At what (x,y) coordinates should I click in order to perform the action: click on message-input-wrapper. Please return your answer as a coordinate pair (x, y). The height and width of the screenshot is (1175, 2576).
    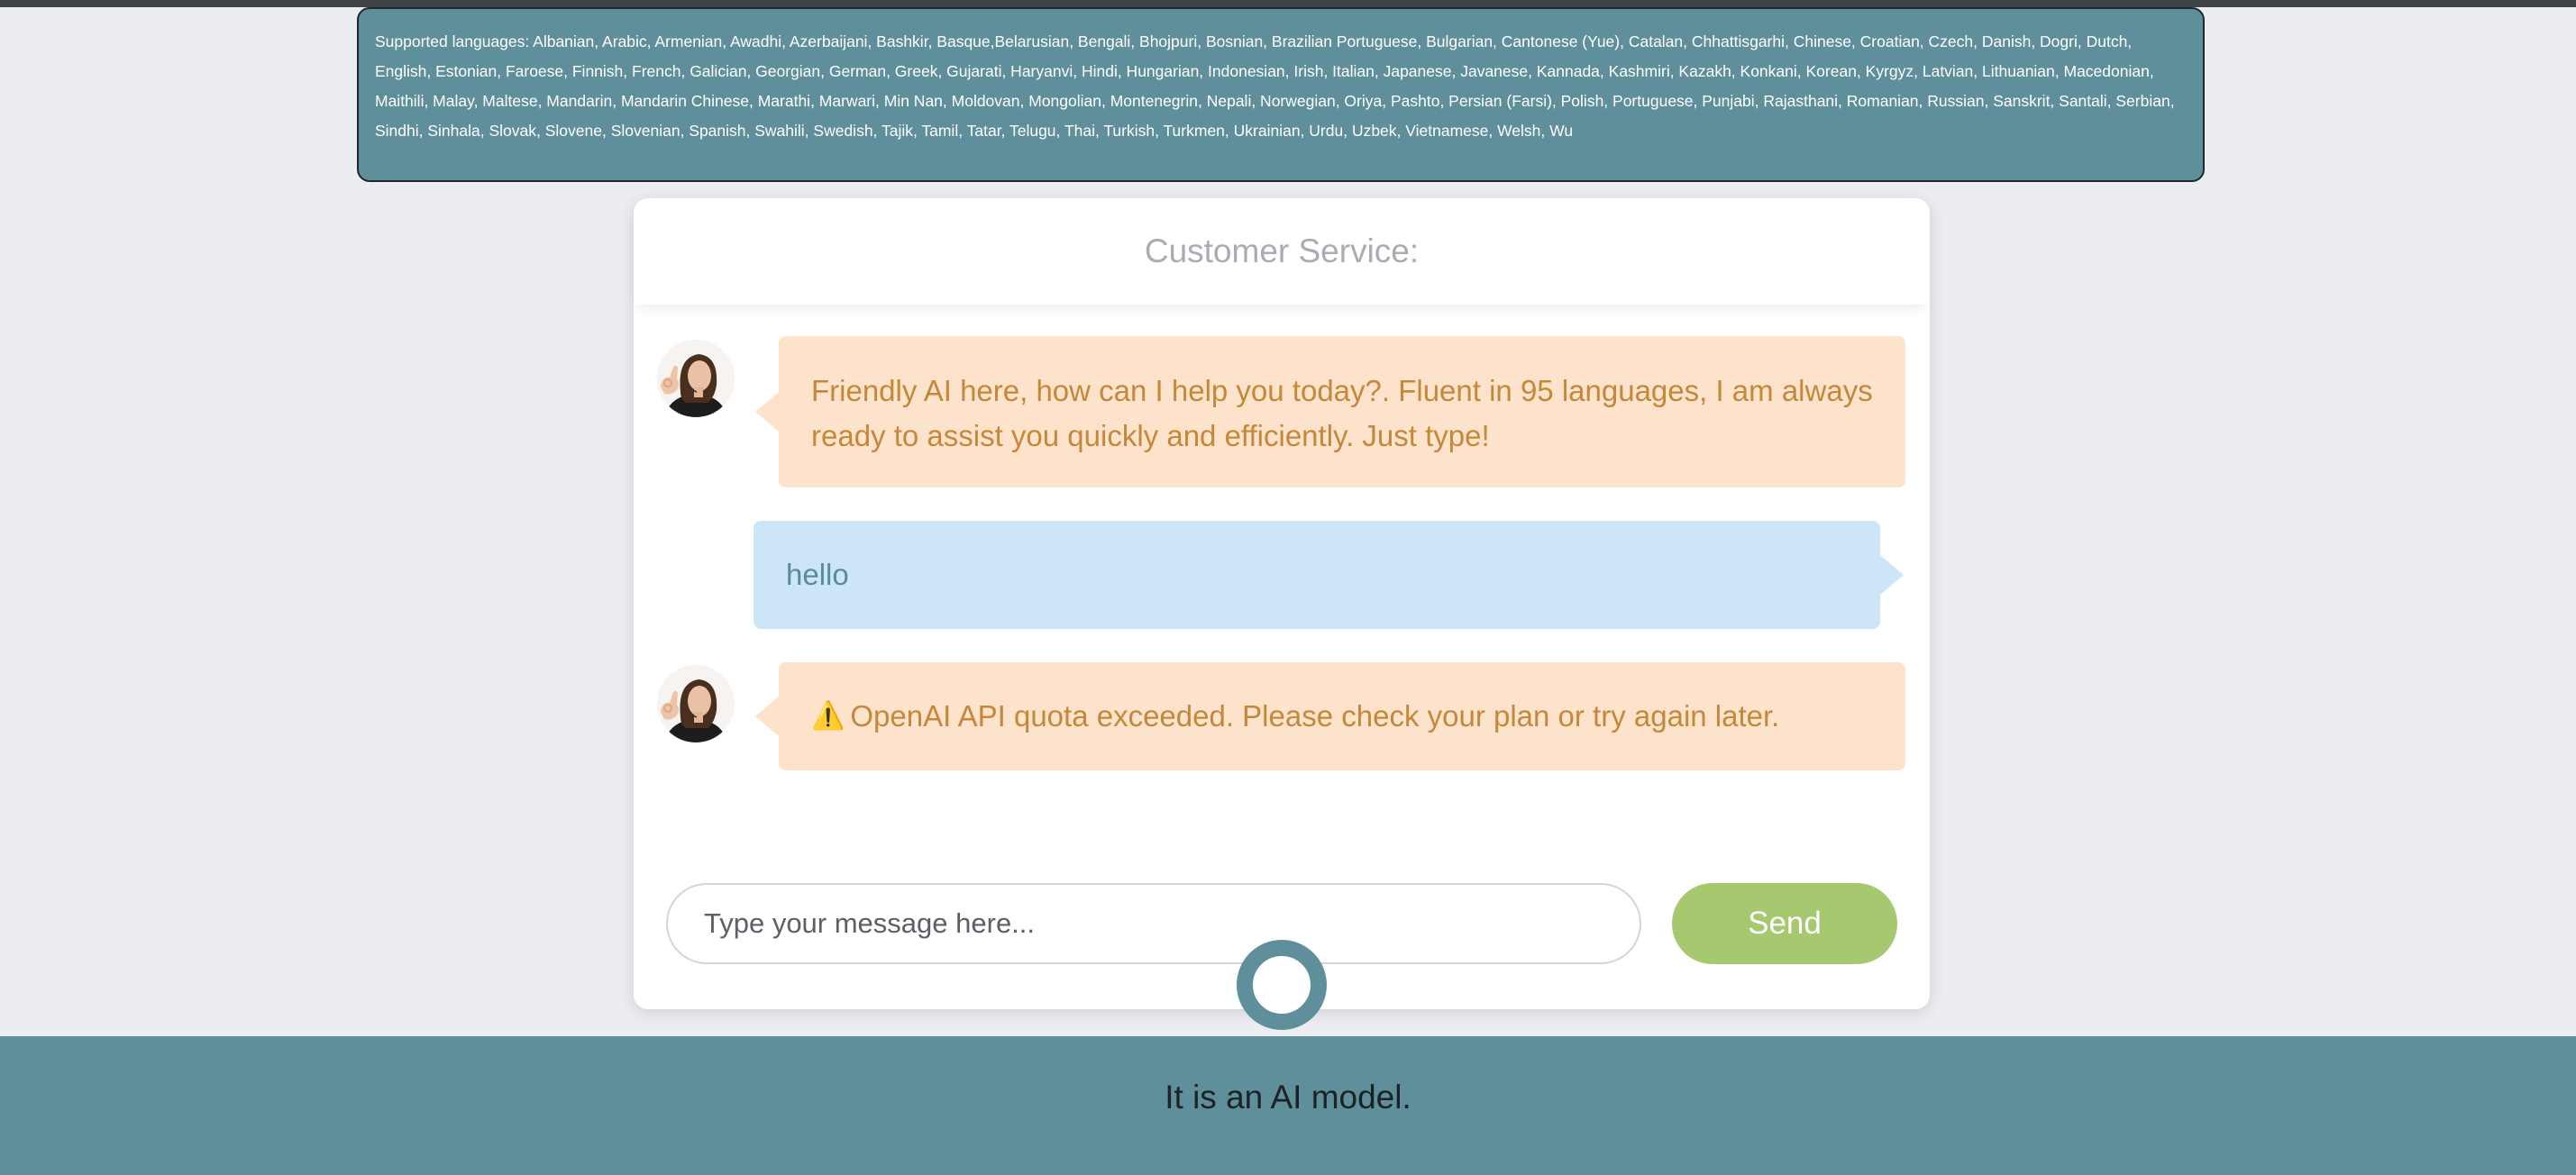
    Looking at the image, I should click on (1153, 923).